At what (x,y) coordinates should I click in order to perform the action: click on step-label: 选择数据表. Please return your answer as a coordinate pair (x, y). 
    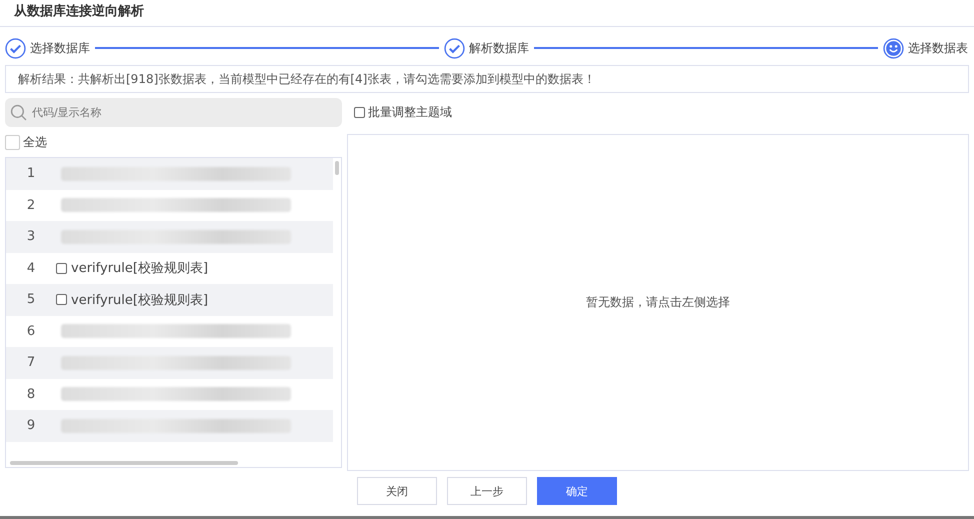
    Looking at the image, I should click on (938, 48).